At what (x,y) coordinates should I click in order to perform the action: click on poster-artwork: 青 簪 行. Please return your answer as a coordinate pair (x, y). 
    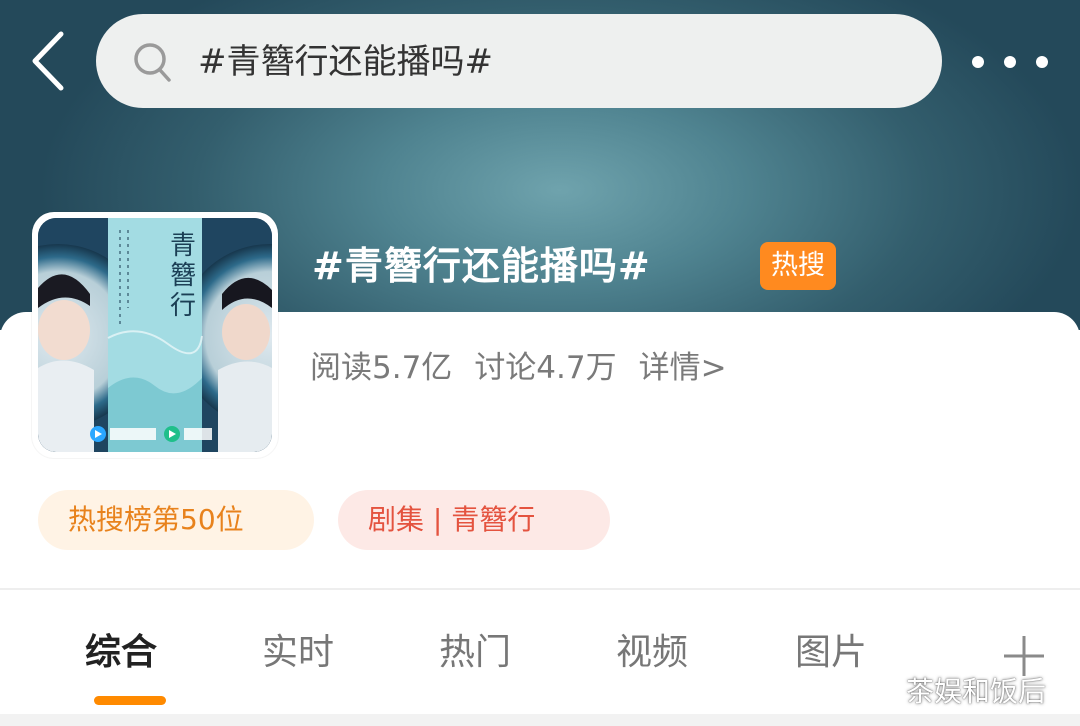
    Looking at the image, I should click on (155, 335).